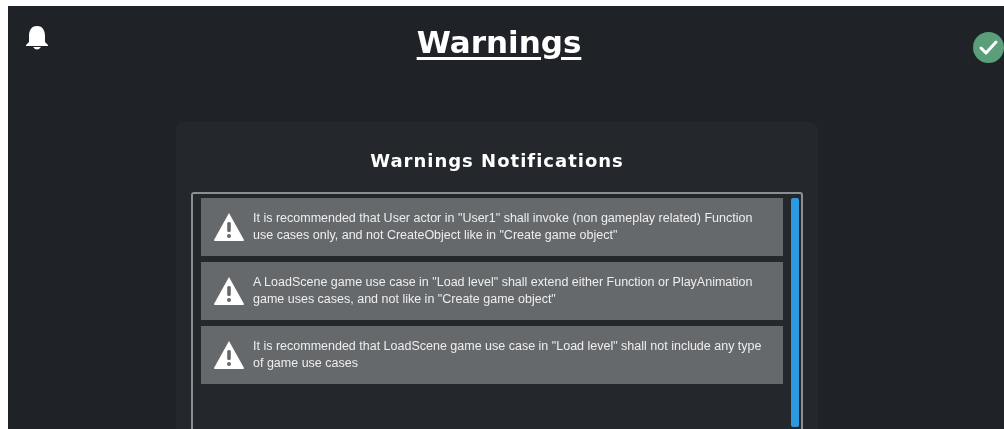  What do you see at coordinates (497, 160) in the screenshot?
I see `panel-title: Warnings Notifications` at bounding box center [497, 160].